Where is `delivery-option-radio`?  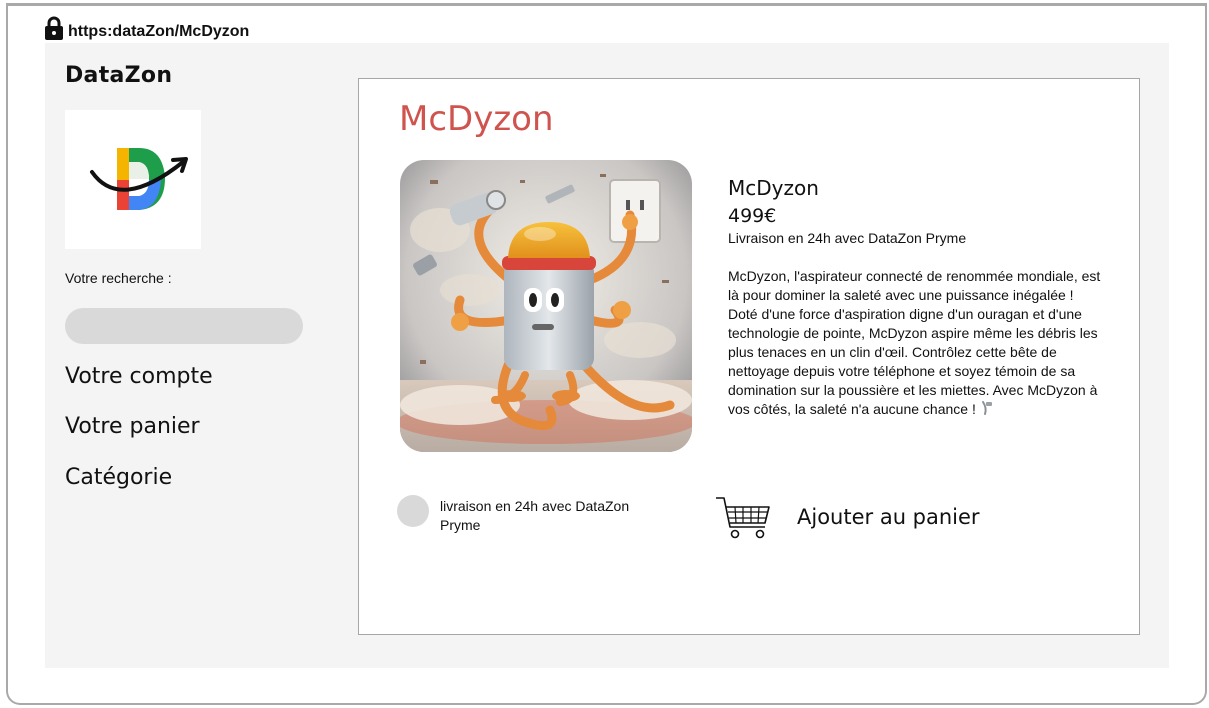 delivery-option-radio is located at coordinates (413, 511).